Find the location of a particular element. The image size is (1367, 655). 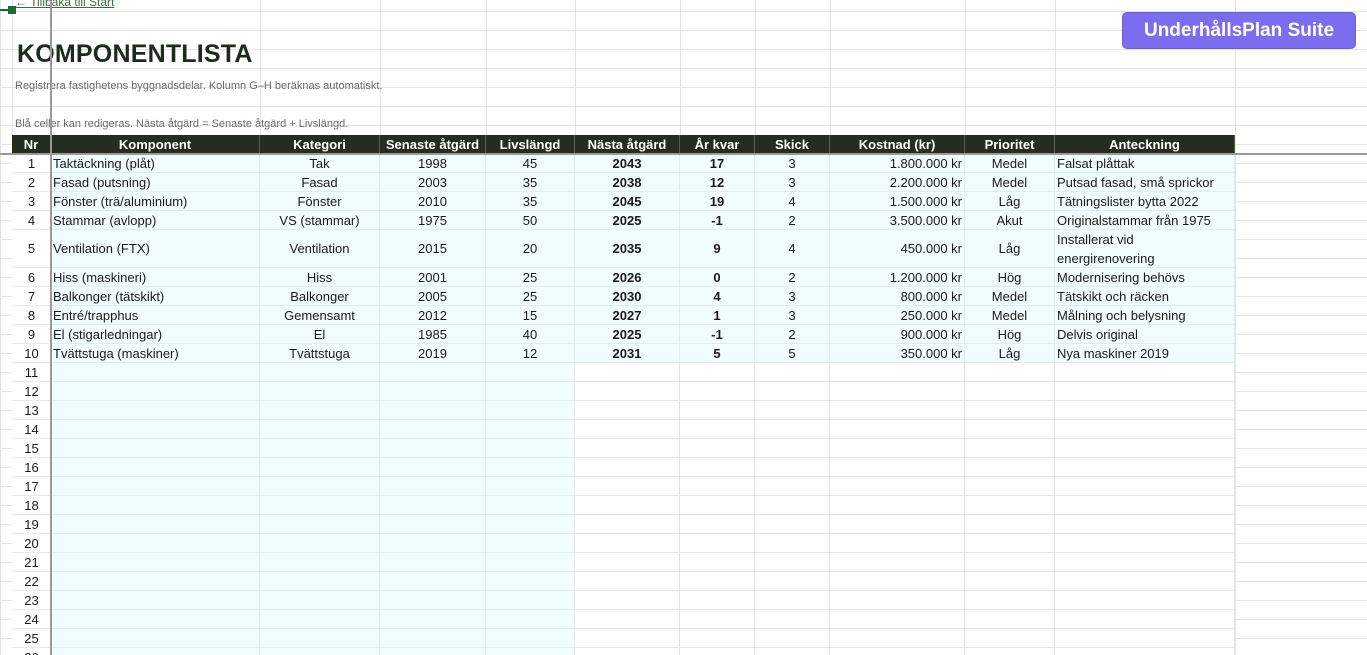

cell-prioritet: Medel is located at coordinates (1010, 296).